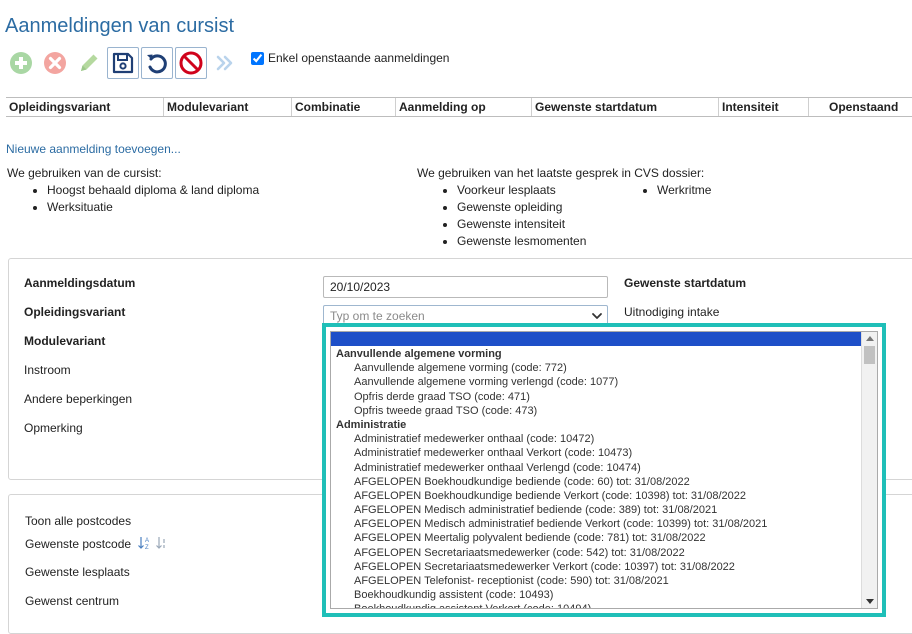 Image resolution: width=912 pixels, height=634 pixels. I want to click on column-header-intensiteit: Intensiteit, so click(763, 107).